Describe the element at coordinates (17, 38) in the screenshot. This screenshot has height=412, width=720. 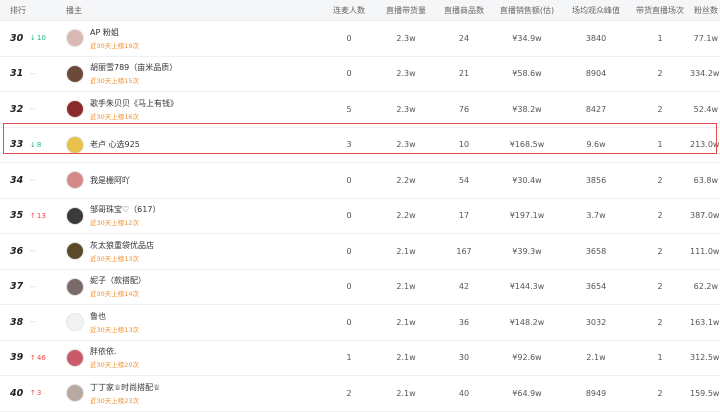
I see `rank-number: 30` at that location.